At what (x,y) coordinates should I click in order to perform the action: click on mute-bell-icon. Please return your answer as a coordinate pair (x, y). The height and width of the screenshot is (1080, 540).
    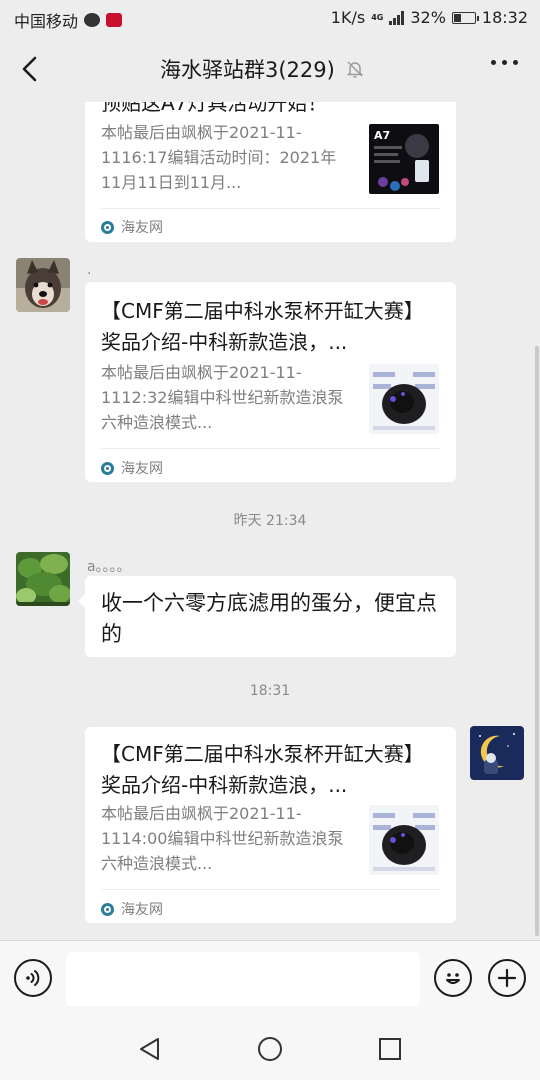
    Looking at the image, I should click on (355, 69).